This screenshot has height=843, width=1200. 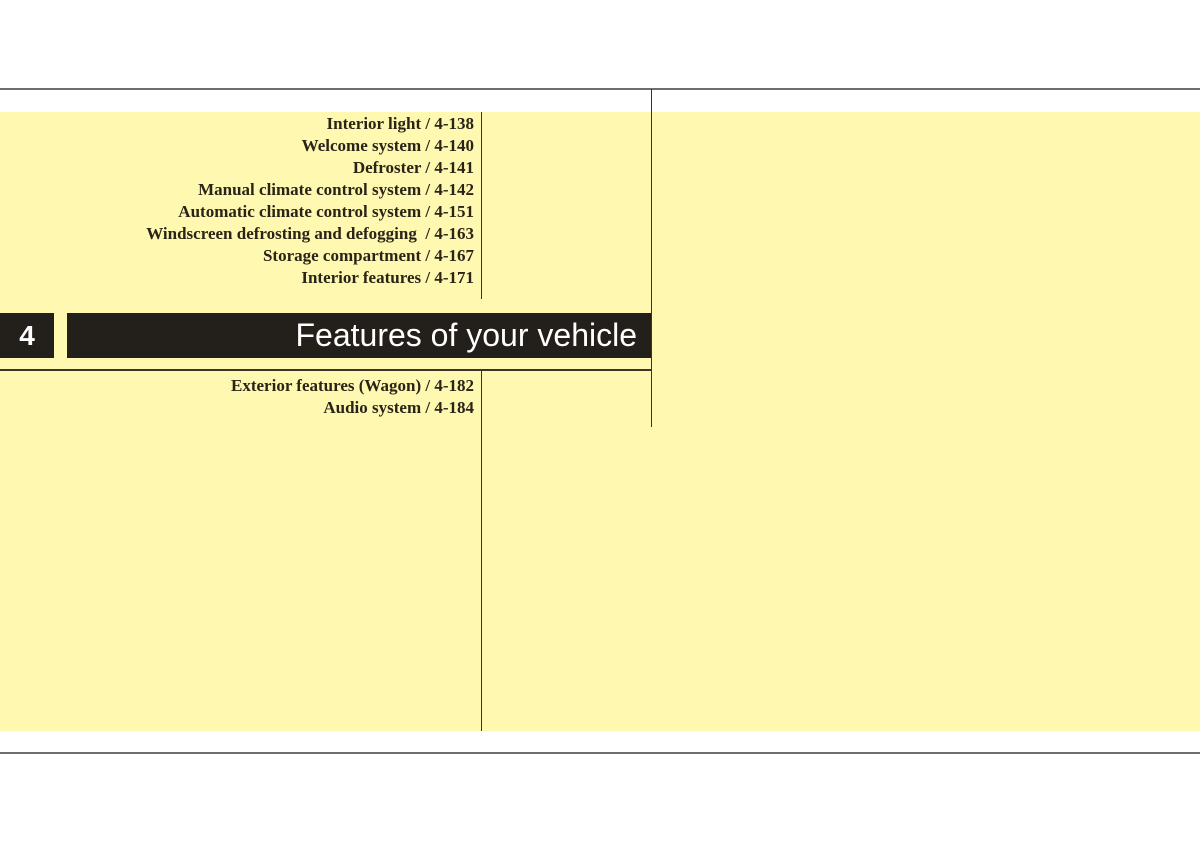 What do you see at coordinates (310, 256) in the screenshot?
I see `toc-item: Storage compartment / 4-167` at bounding box center [310, 256].